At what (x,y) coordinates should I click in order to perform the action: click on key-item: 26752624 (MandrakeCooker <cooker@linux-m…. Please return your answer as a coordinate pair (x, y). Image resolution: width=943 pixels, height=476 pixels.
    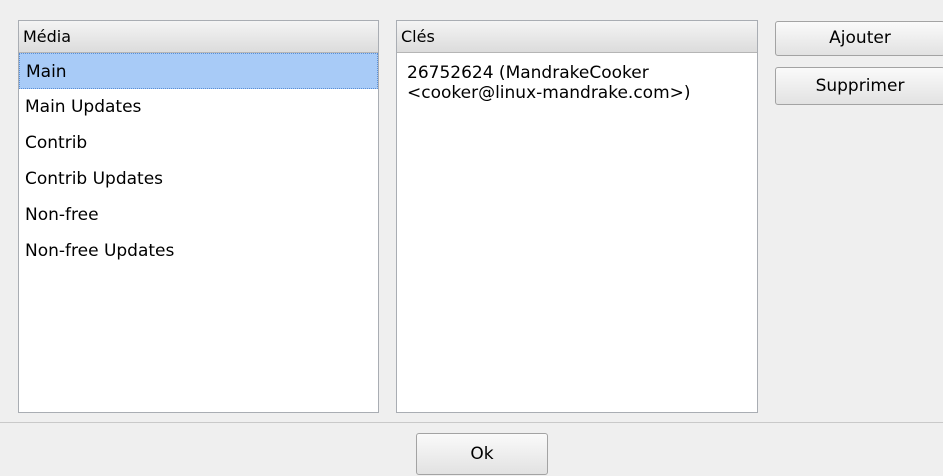
    Looking at the image, I should click on (562, 78).